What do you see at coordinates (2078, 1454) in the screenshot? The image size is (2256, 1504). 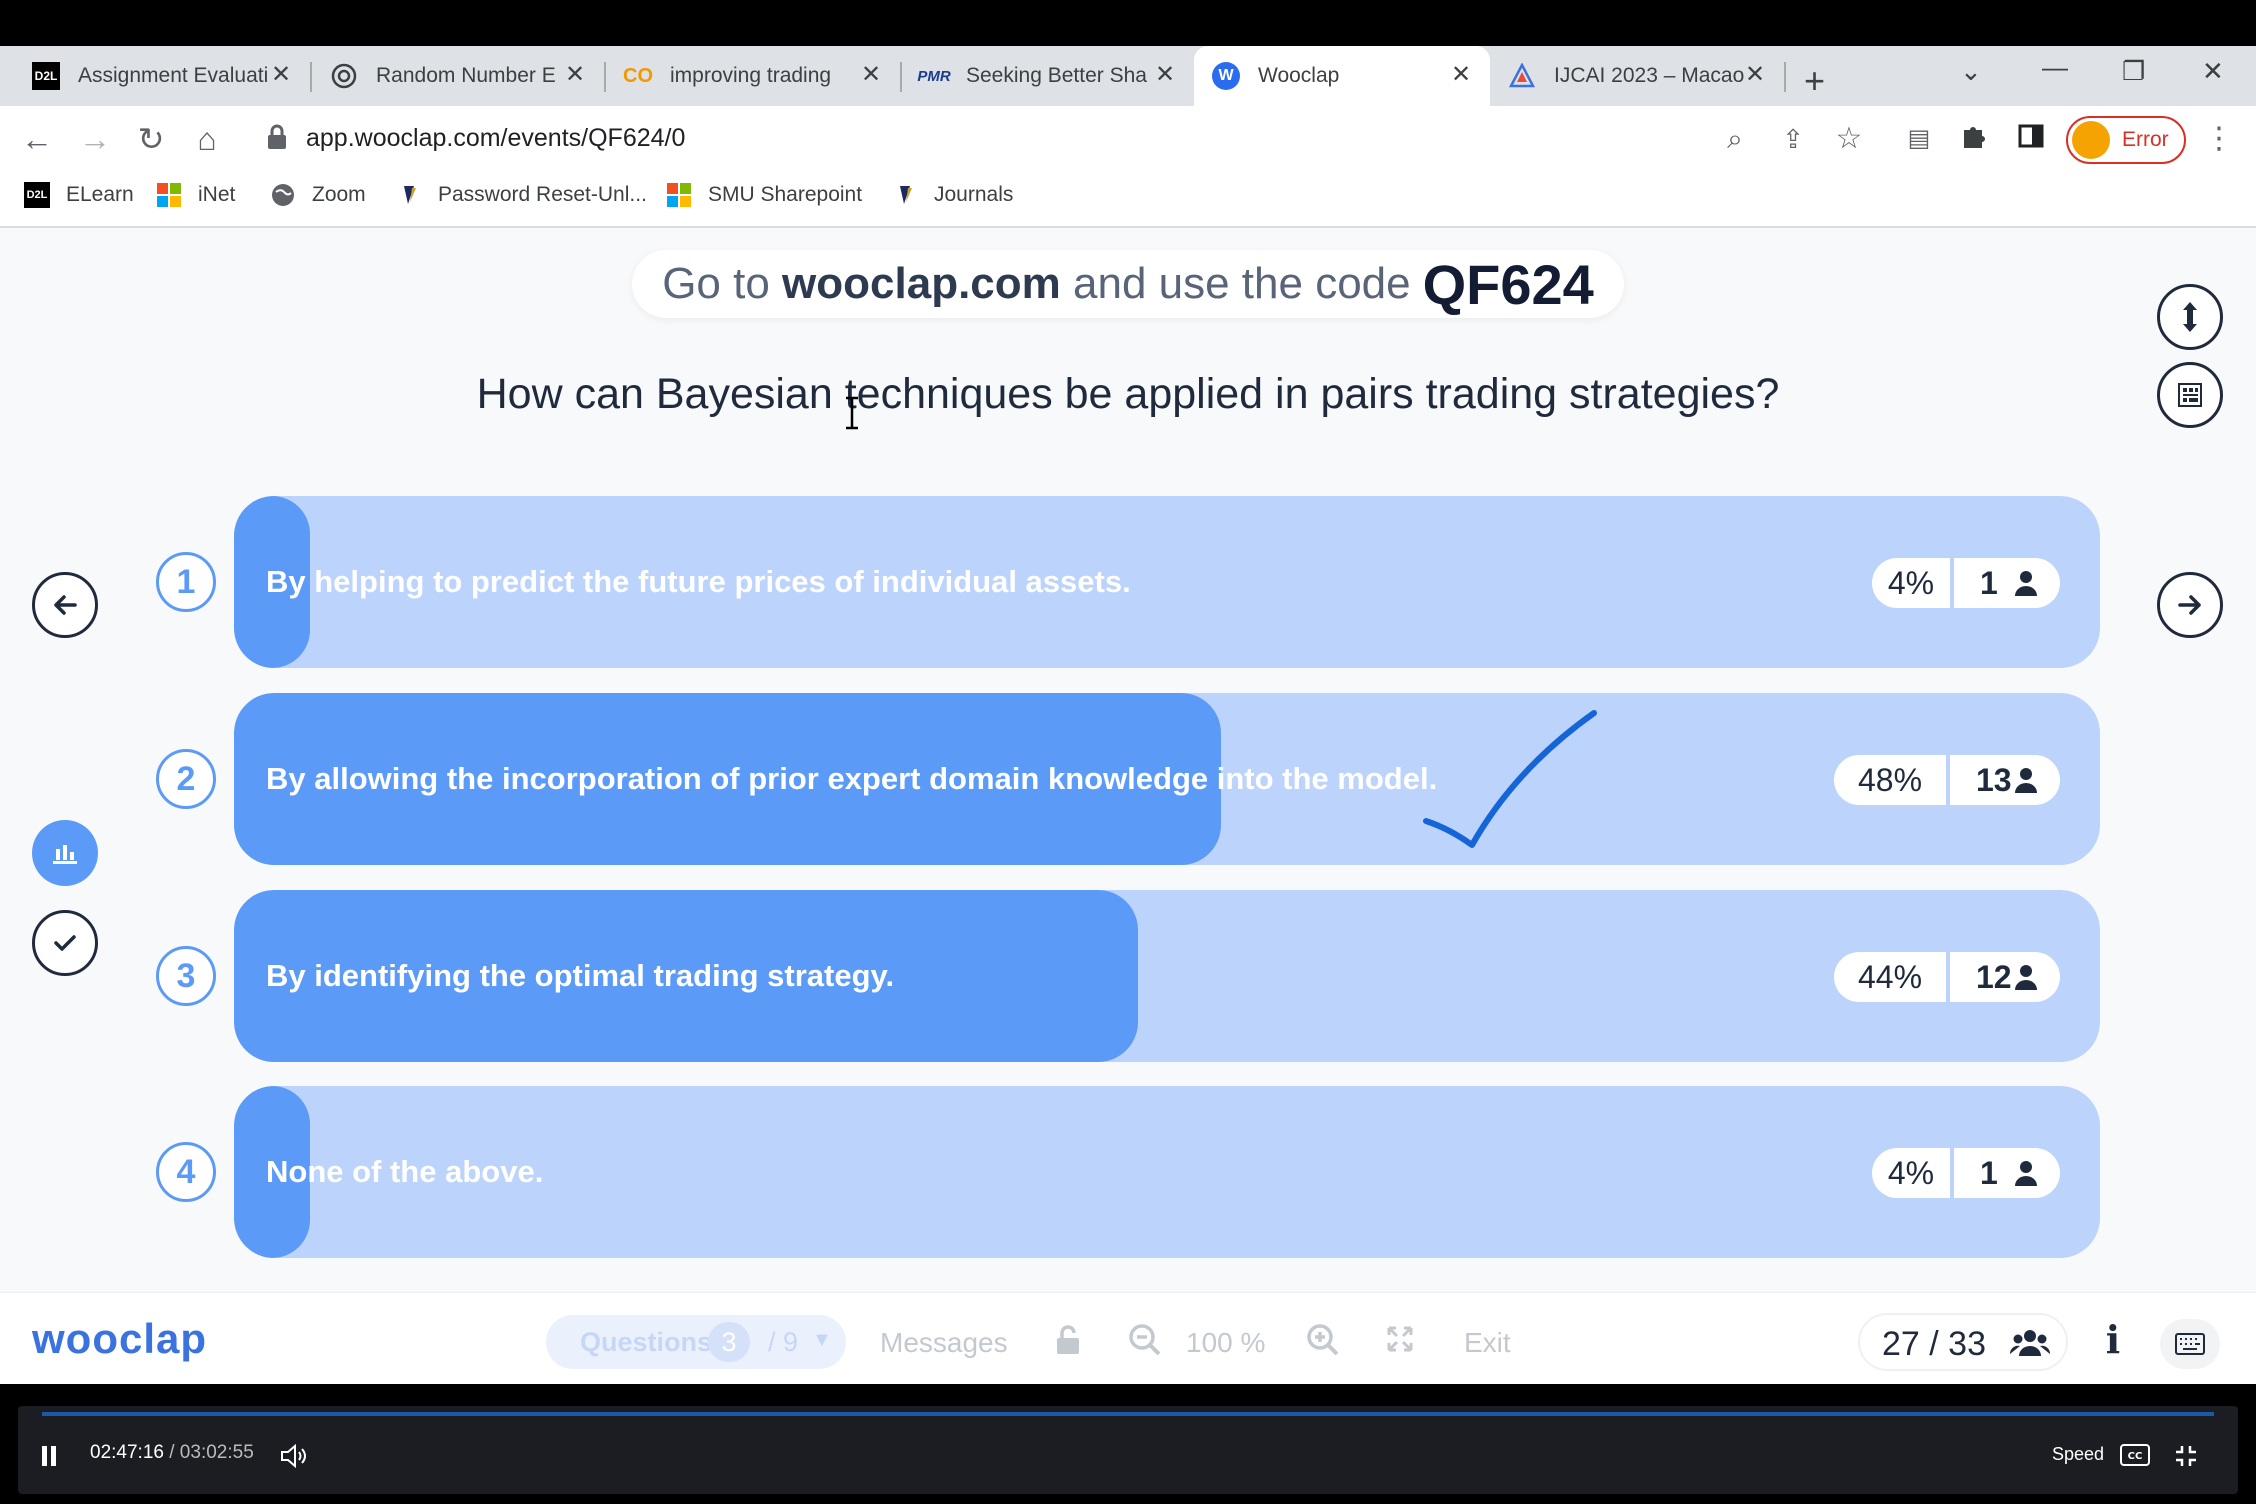 I see `speed-button: Speed` at bounding box center [2078, 1454].